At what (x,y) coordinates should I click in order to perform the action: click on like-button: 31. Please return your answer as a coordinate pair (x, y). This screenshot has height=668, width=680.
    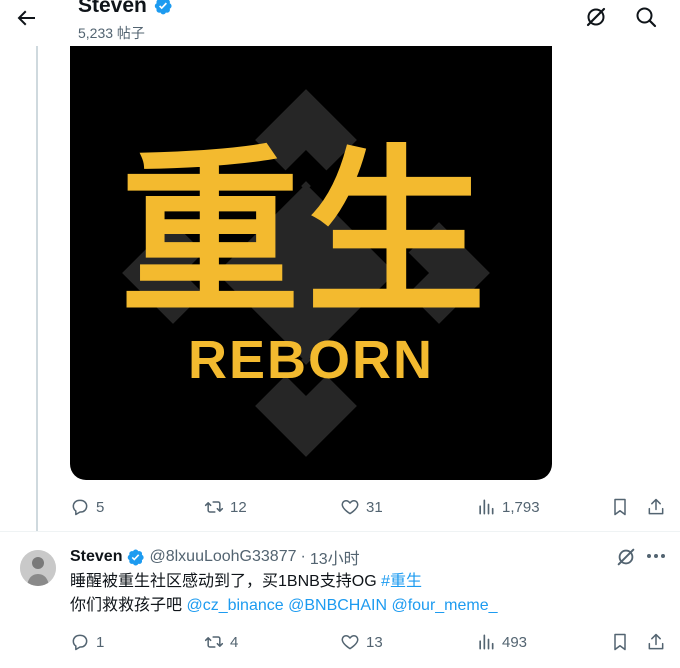
    Looking at the image, I should click on (361, 507).